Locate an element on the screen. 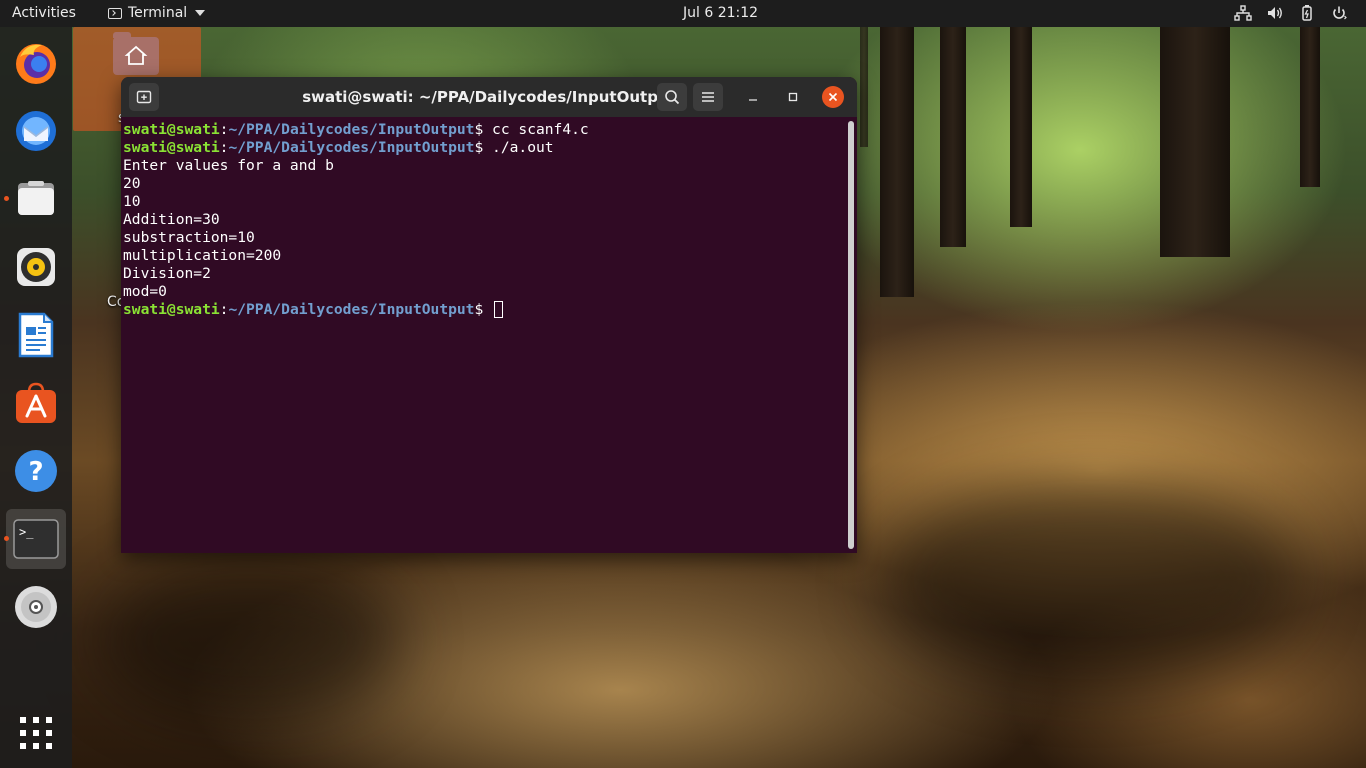 The image size is (1366, 768). power-icon is located at coordinates (1339, 13).